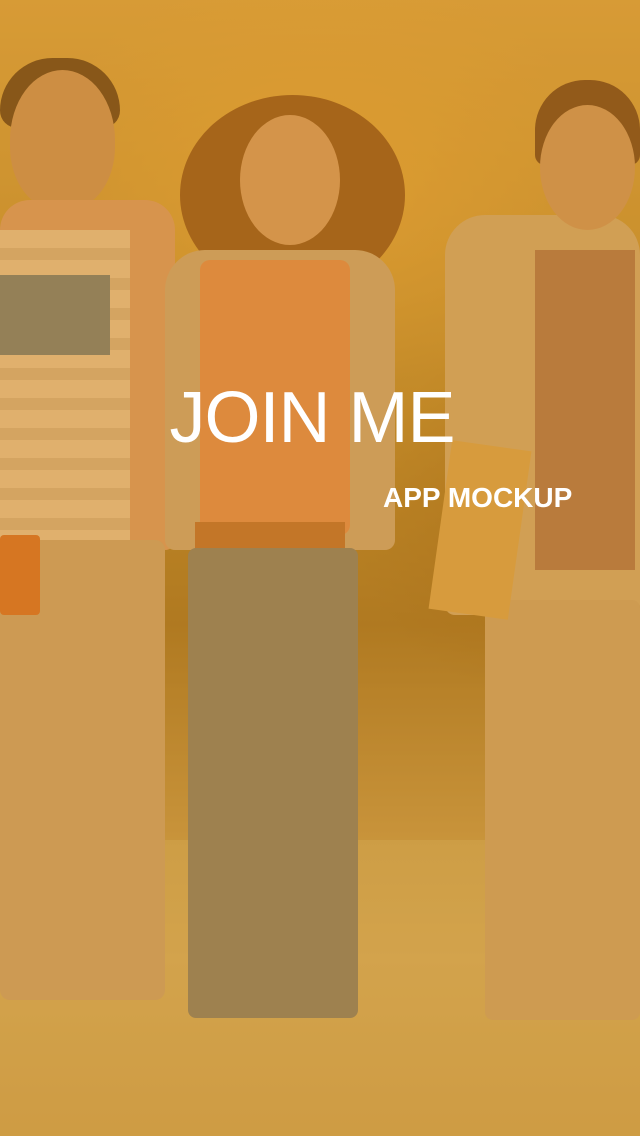  I want to click on app-title: JOIN ME, so click(312, 418).